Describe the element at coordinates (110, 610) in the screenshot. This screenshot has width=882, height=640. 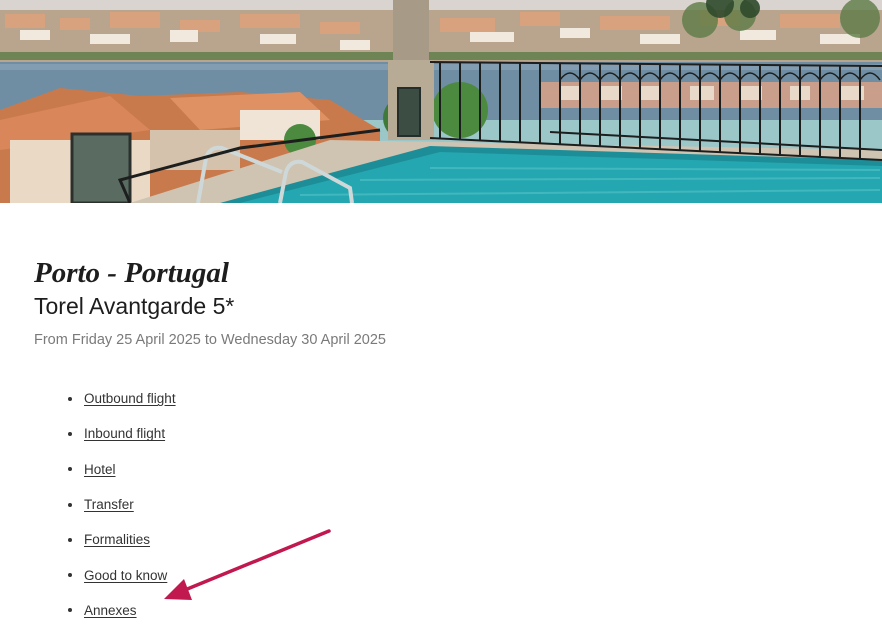
I see `link-annexes: Annexes` at that location.